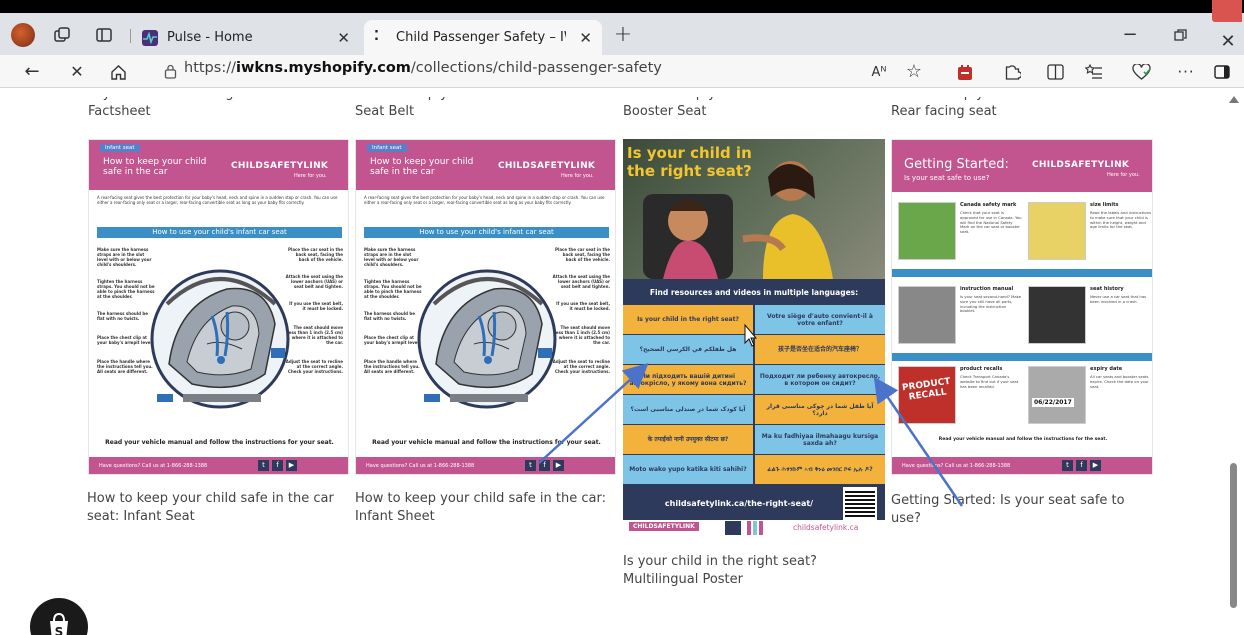 The width and height of the screenshot is (1244, 635). I want to click on profile-avatar-icon, so click(23, 35).